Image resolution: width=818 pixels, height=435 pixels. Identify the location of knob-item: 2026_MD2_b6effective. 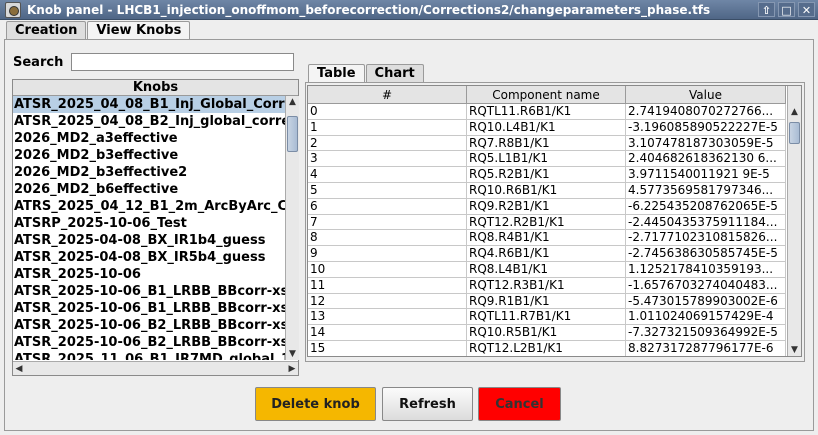
(149, 189).